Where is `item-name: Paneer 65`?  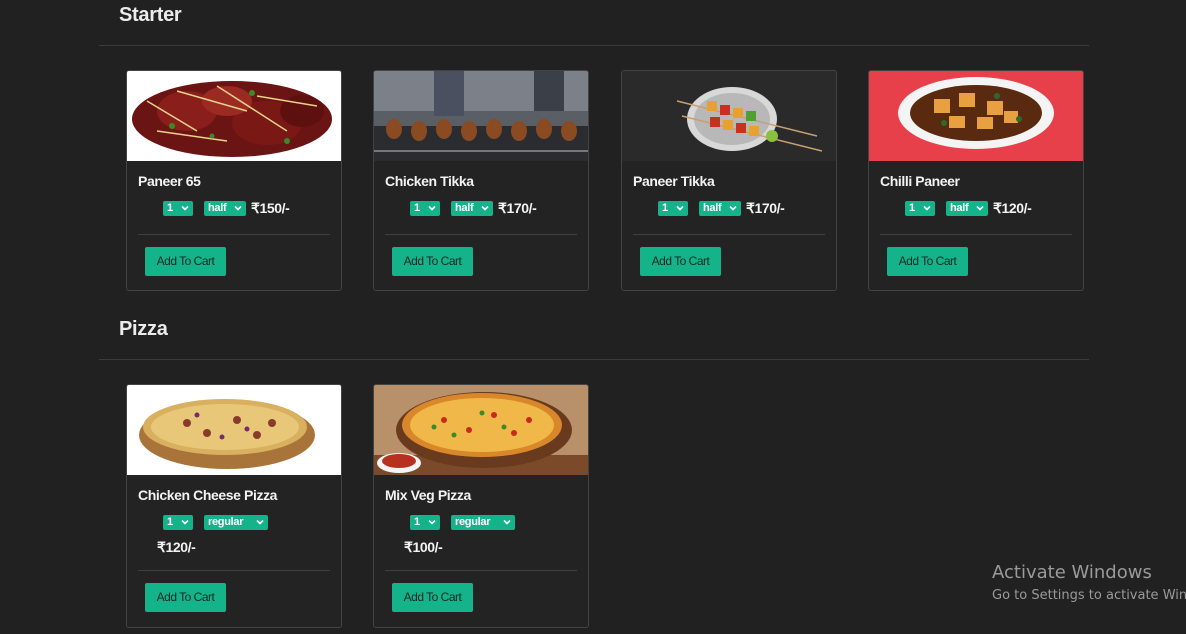 item-name: Paneer 65 is located at coordinates (169, 181).